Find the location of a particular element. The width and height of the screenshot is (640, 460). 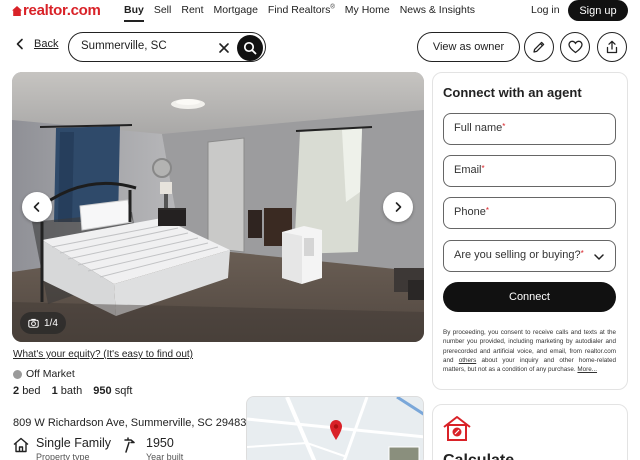

full-name-field: Full name* is located at coordinates (529, 129).